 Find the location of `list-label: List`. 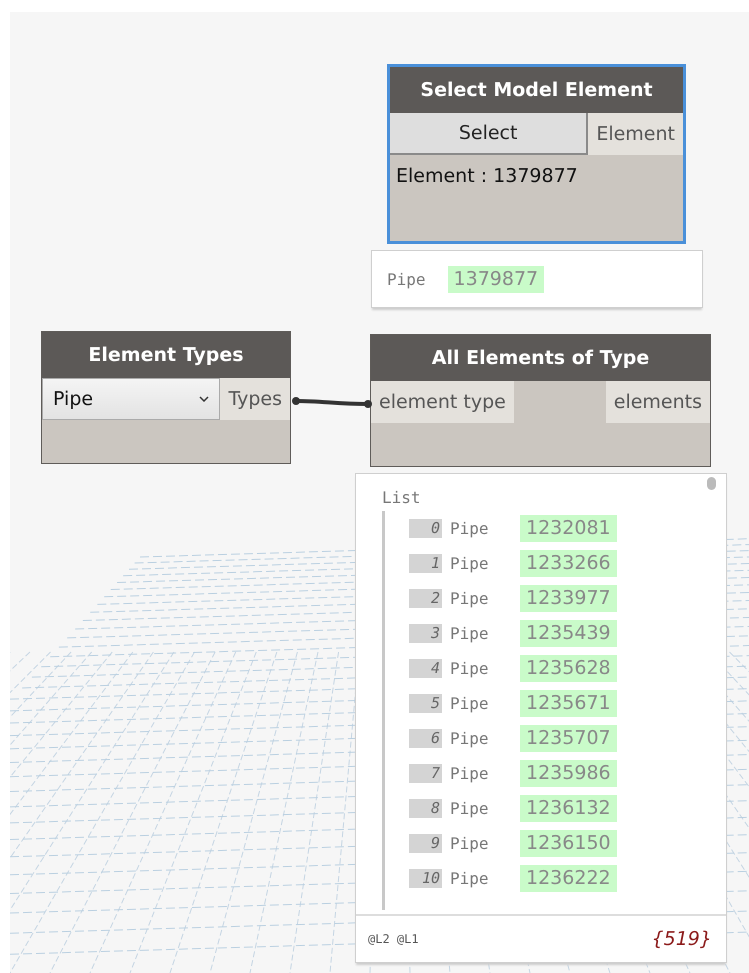

list-label: List is located at coordinates (401, 497).